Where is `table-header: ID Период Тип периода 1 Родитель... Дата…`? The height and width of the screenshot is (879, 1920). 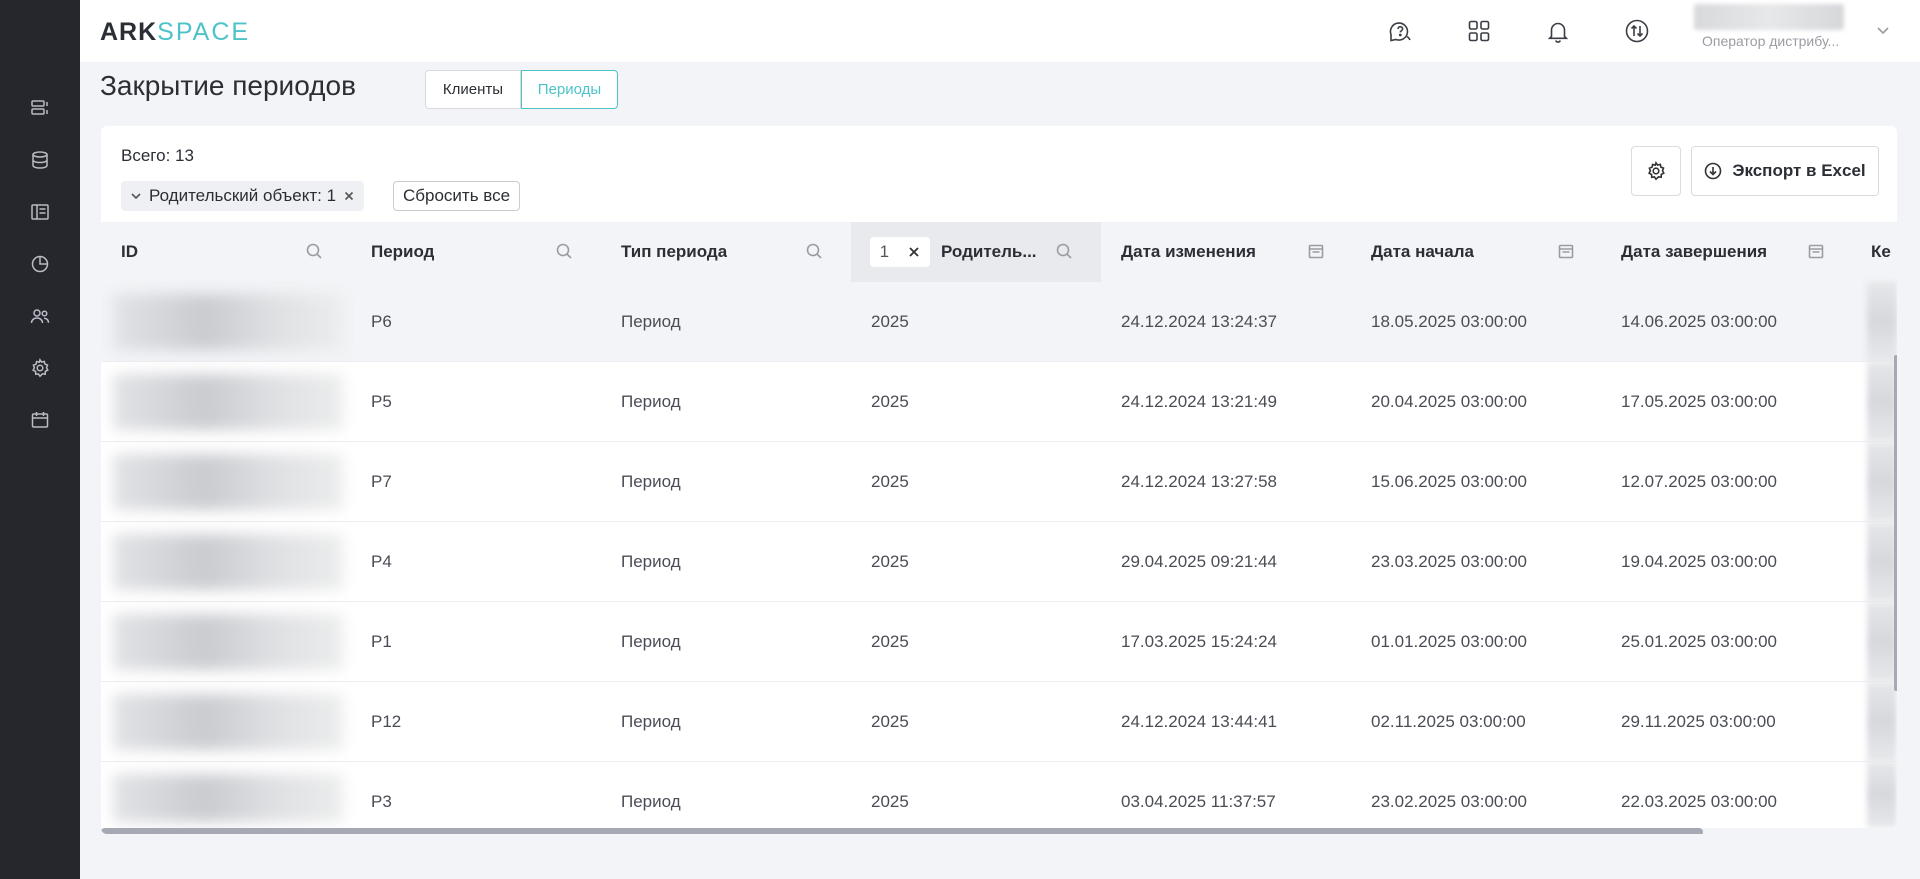 table-header: ID Период Тип периода 1 Родитель... Дата… is located at coordinates (999, 252).